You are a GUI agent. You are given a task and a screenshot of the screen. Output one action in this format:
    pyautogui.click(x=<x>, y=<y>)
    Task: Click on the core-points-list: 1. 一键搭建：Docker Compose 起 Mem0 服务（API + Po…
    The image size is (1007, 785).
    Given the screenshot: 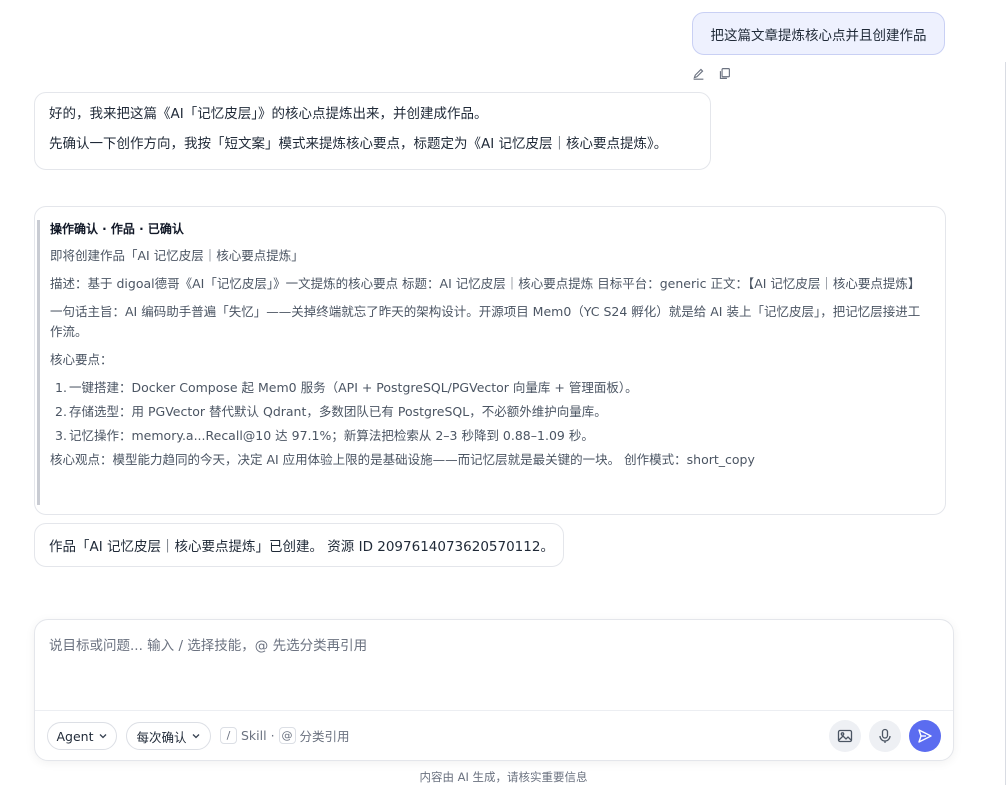 What is the action you would take?
    pyautogui.click(x=491, y=412)
    